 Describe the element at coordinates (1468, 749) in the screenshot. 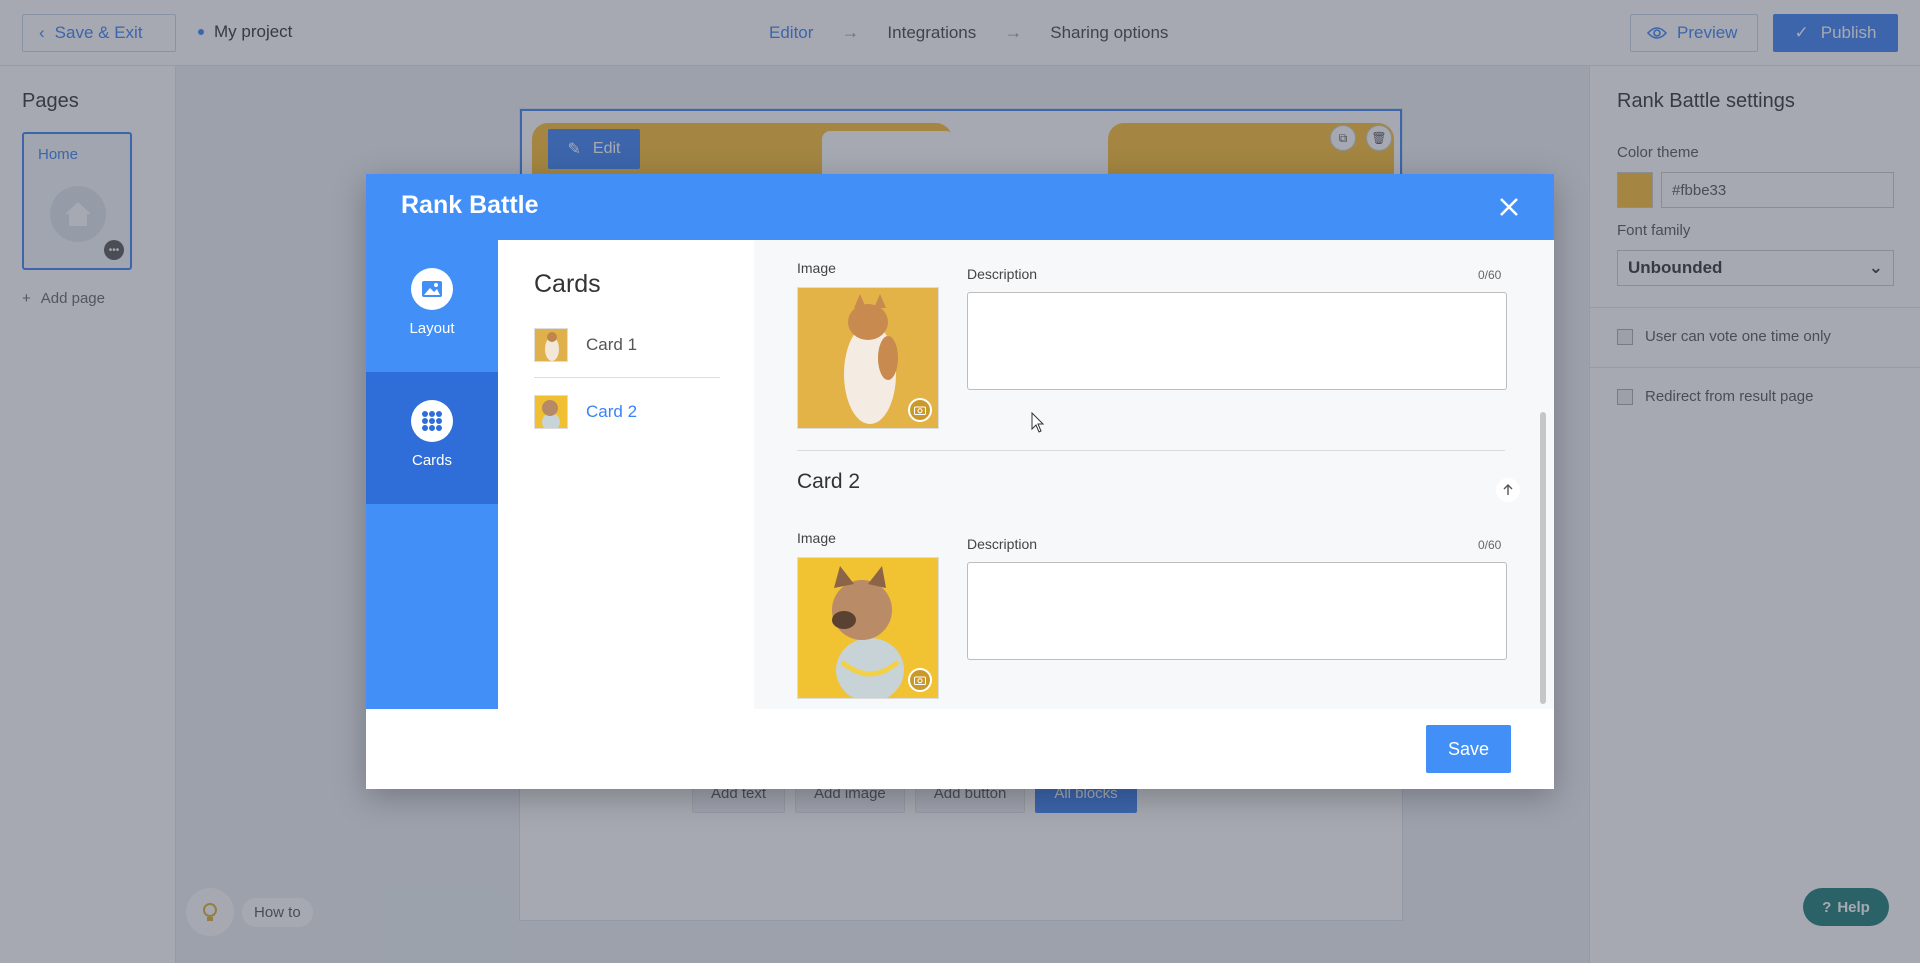

I see `save-button: Save` at that location.